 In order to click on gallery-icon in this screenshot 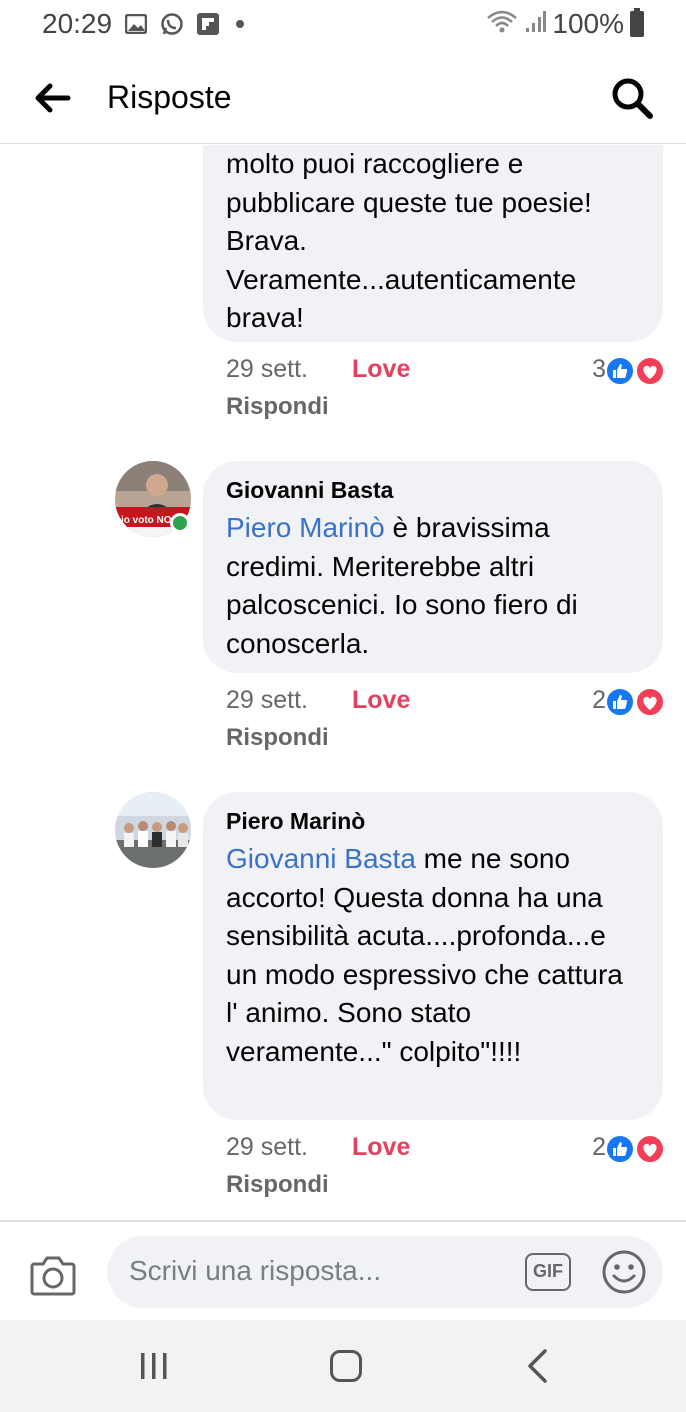, I will do `click(136, 24)`.